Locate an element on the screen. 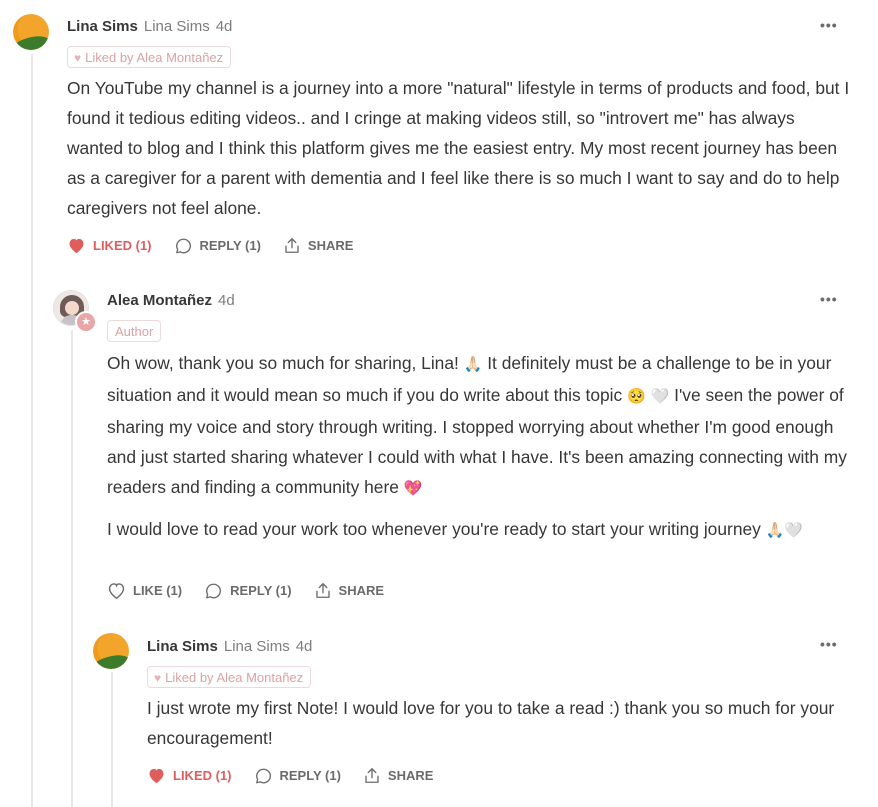  author-badge: Author is located at coordinates (134, 331).